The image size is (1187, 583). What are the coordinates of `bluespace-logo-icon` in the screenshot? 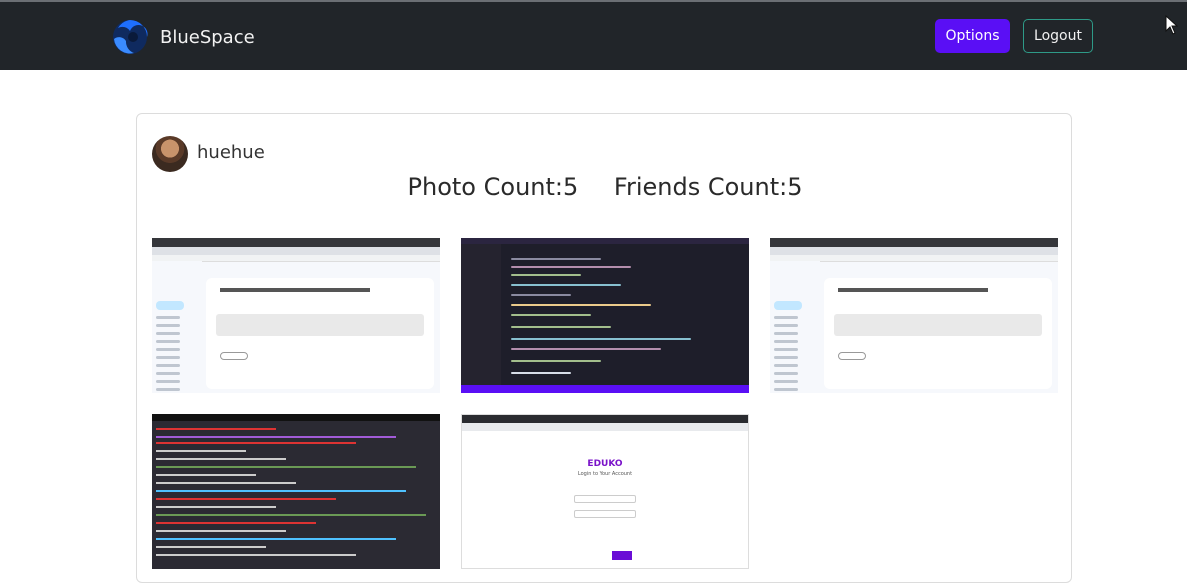 It's located at (130, 37).